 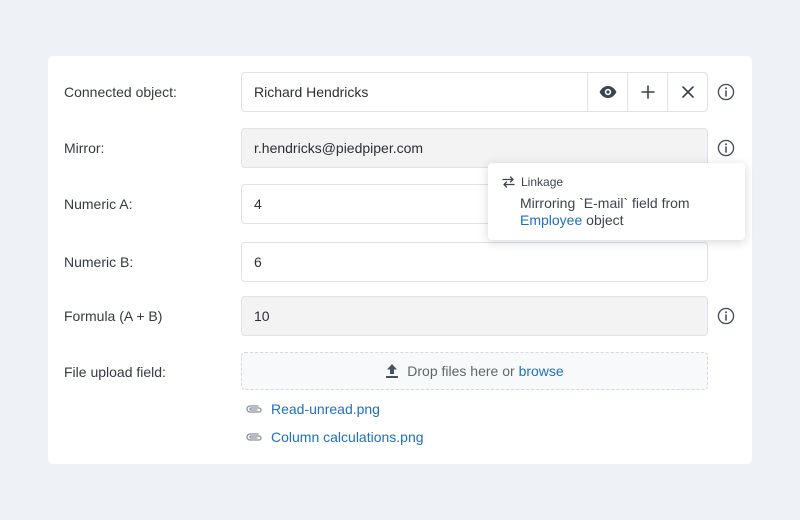 What do you see at coordinates (84, 148) in the screenshot?
I see `mirror-label: Mirror:` at bounding box center [84, 148].